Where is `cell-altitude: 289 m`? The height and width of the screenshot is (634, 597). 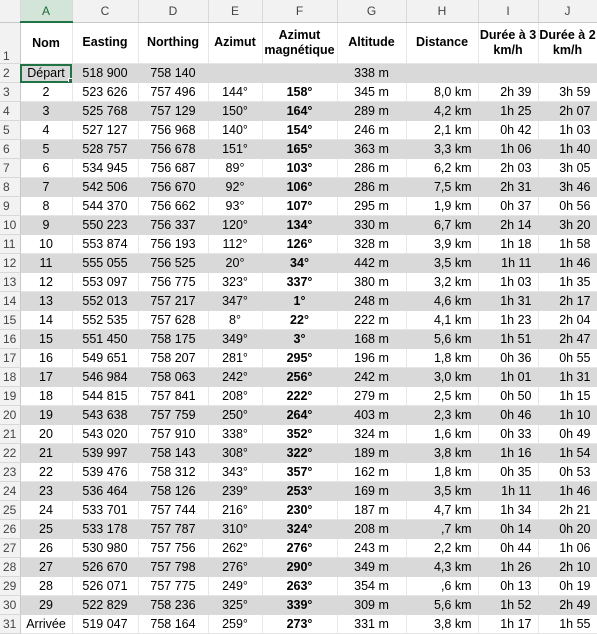 cell-altitude: 289 m is located at coordinates (372, 111).